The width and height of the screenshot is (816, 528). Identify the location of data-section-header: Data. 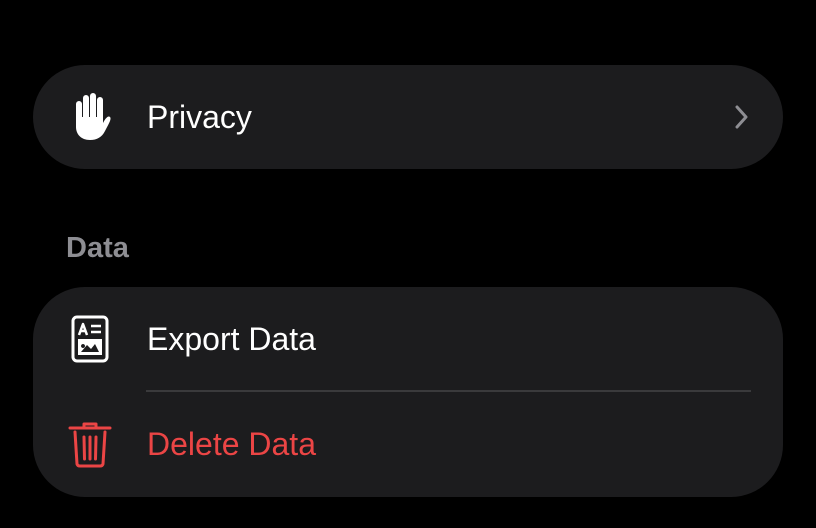
(97, 248).